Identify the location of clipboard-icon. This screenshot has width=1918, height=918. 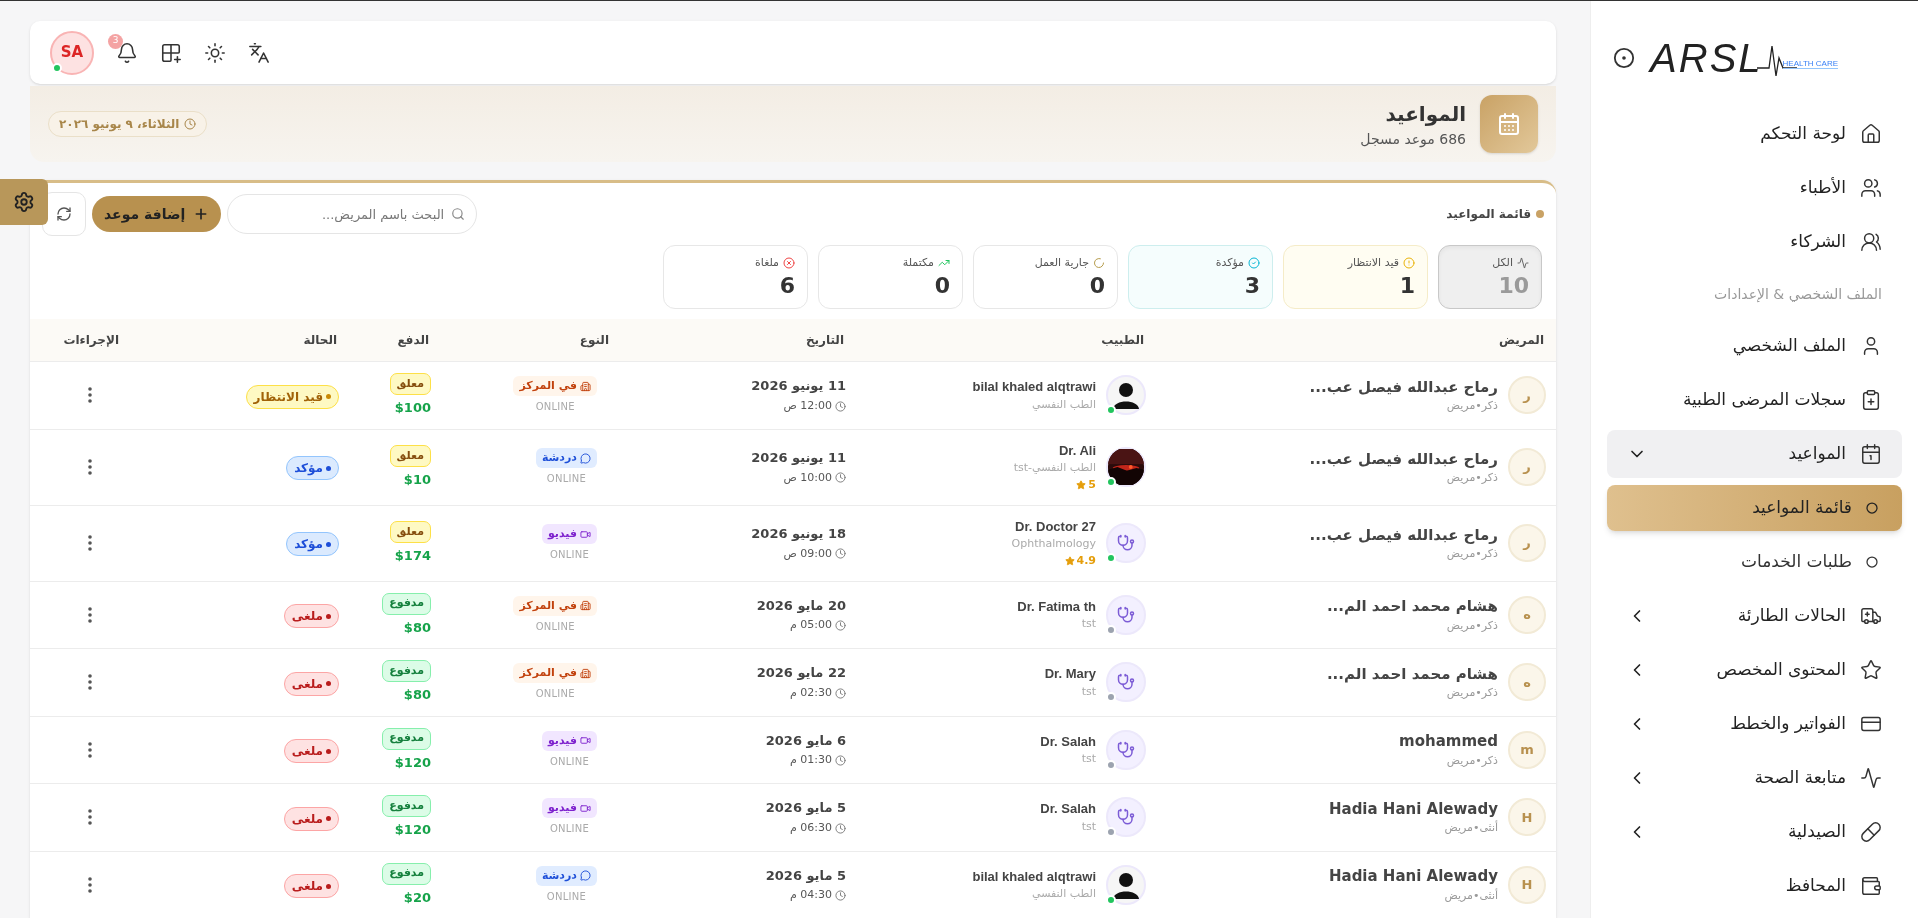
(1871, 400).